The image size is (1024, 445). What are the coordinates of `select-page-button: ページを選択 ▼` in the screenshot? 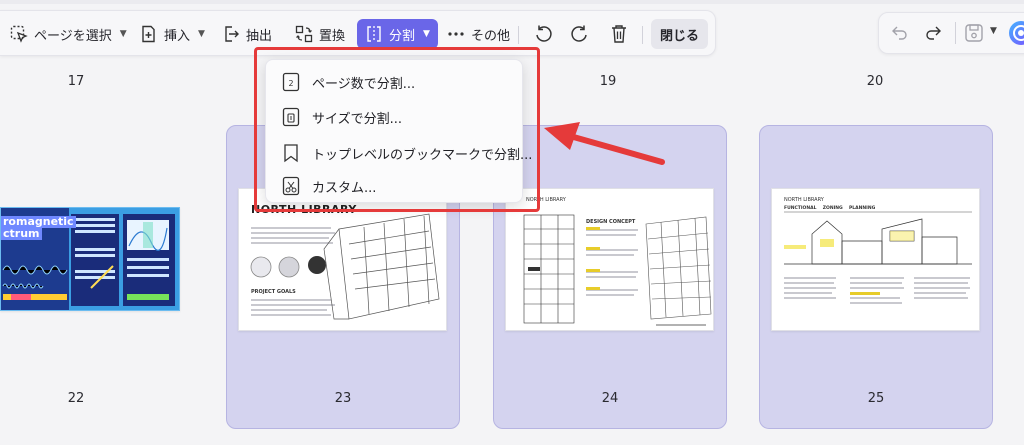 It's located at (68, 34).